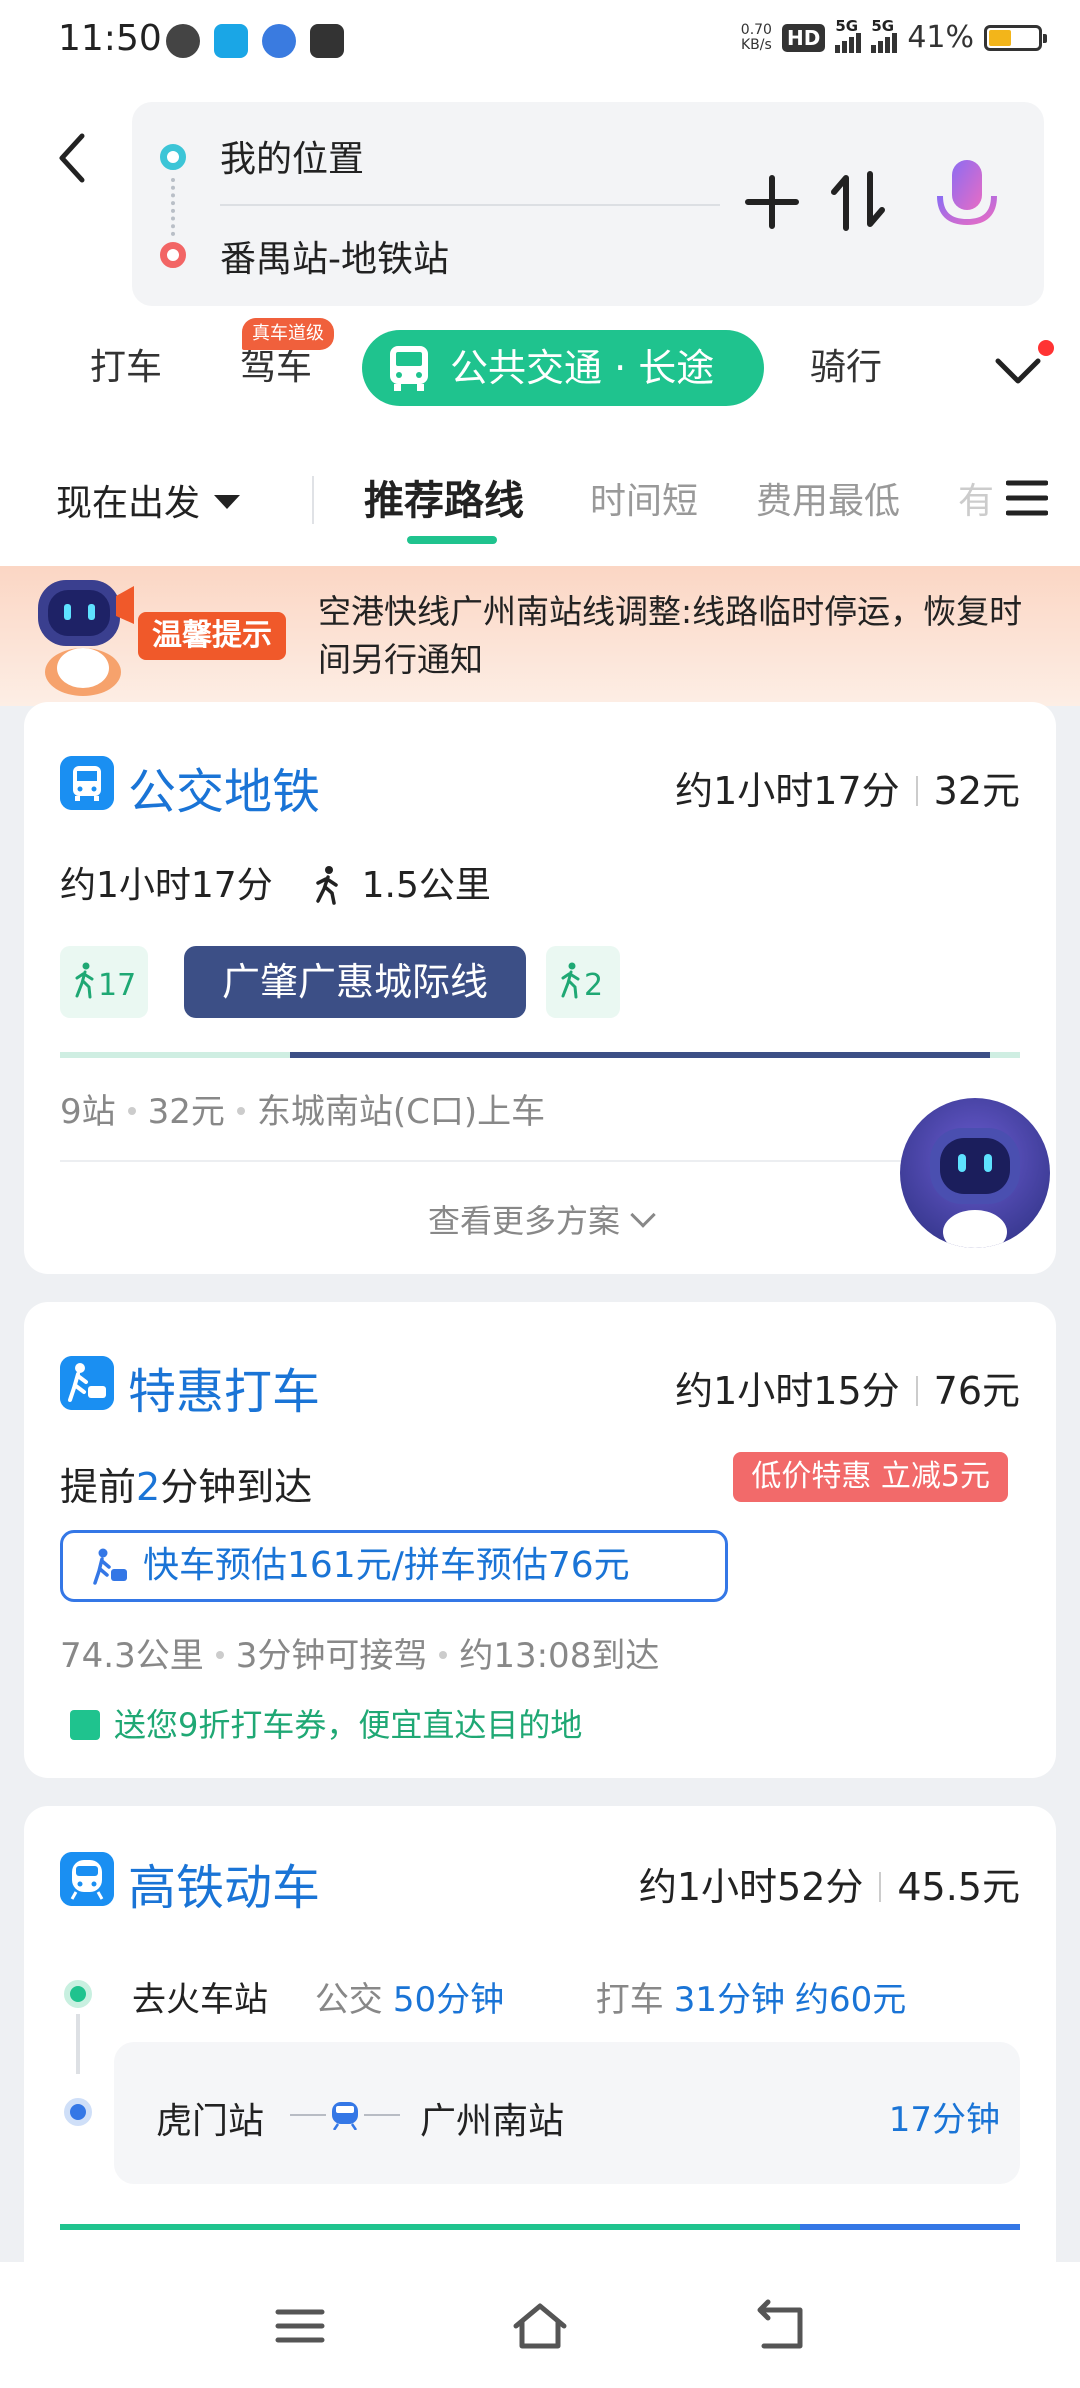 The width and height of the screenshot is (1080, 2388). I want to click on list-icon, so click(1027, 498).